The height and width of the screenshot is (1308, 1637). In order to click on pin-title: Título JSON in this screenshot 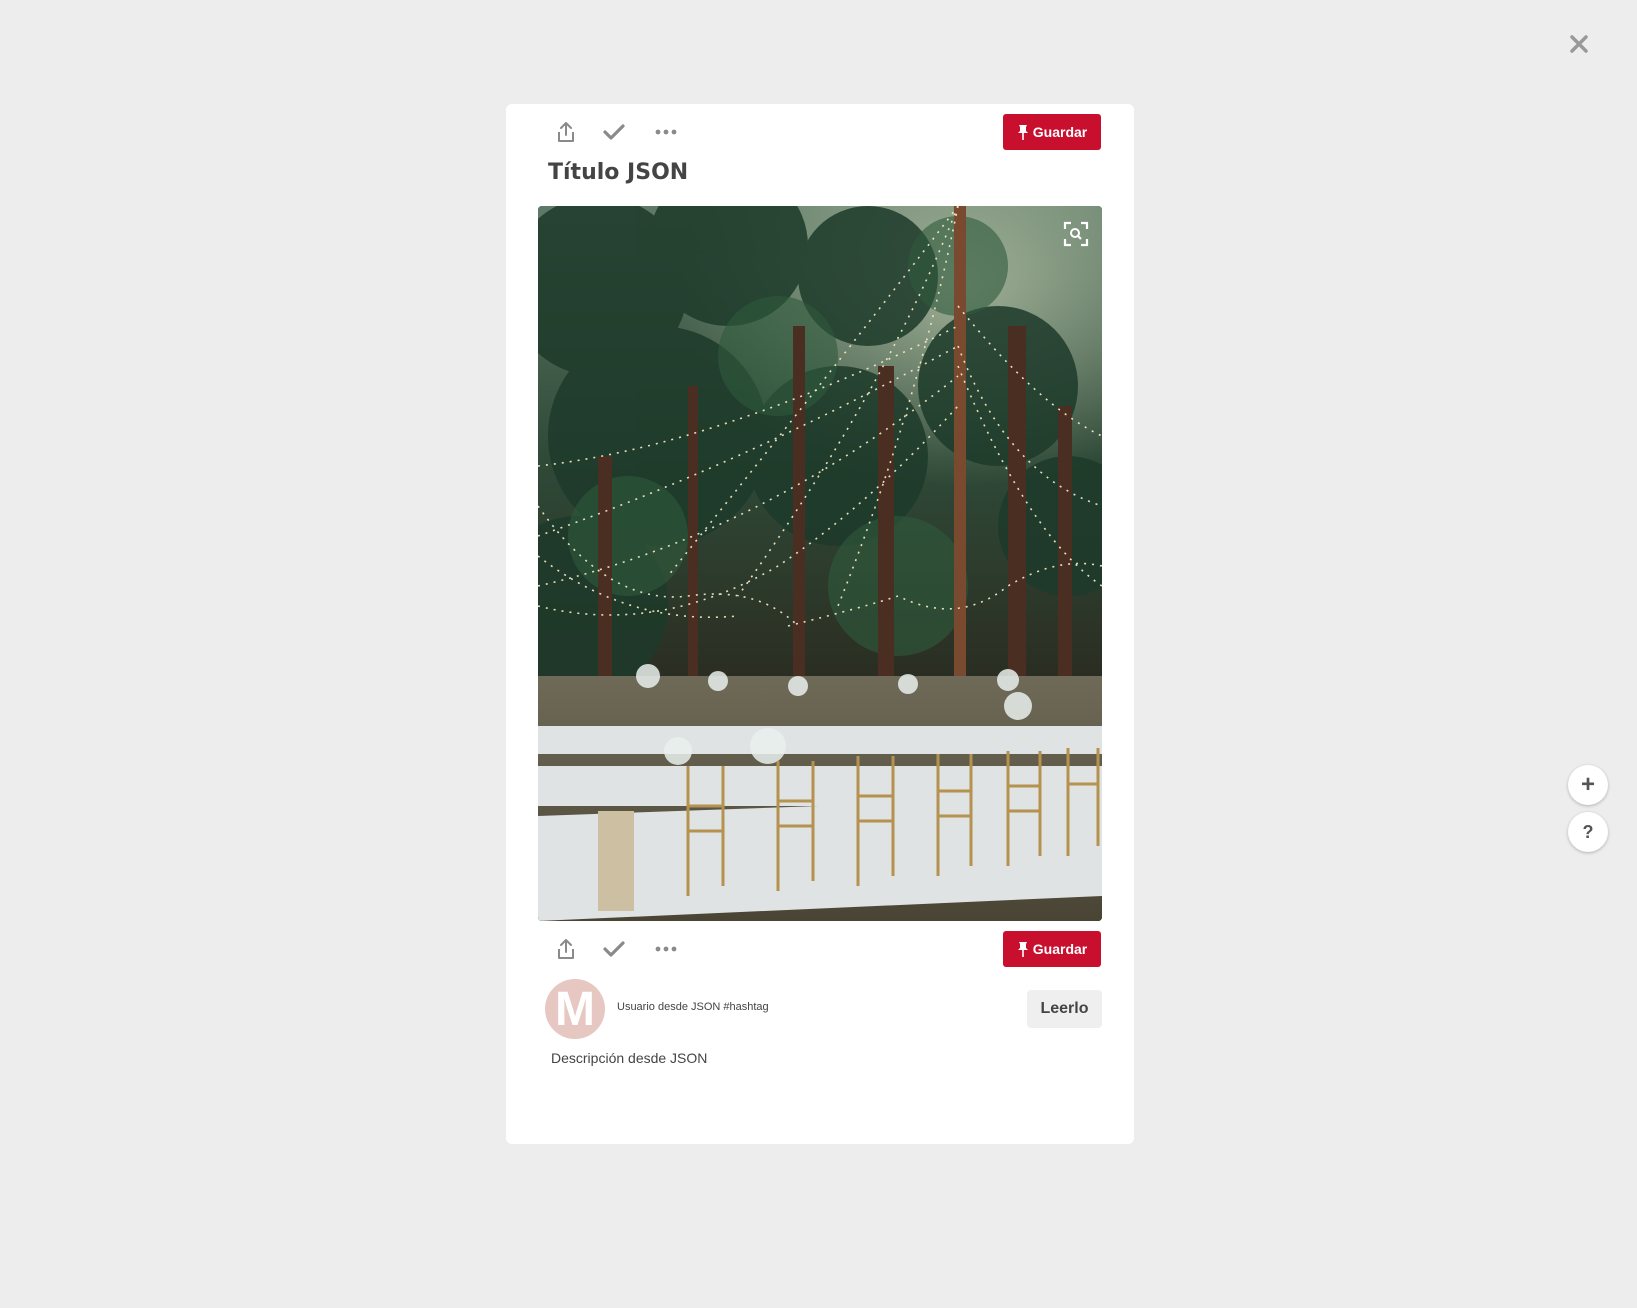, I will do `click(618, 172)`.